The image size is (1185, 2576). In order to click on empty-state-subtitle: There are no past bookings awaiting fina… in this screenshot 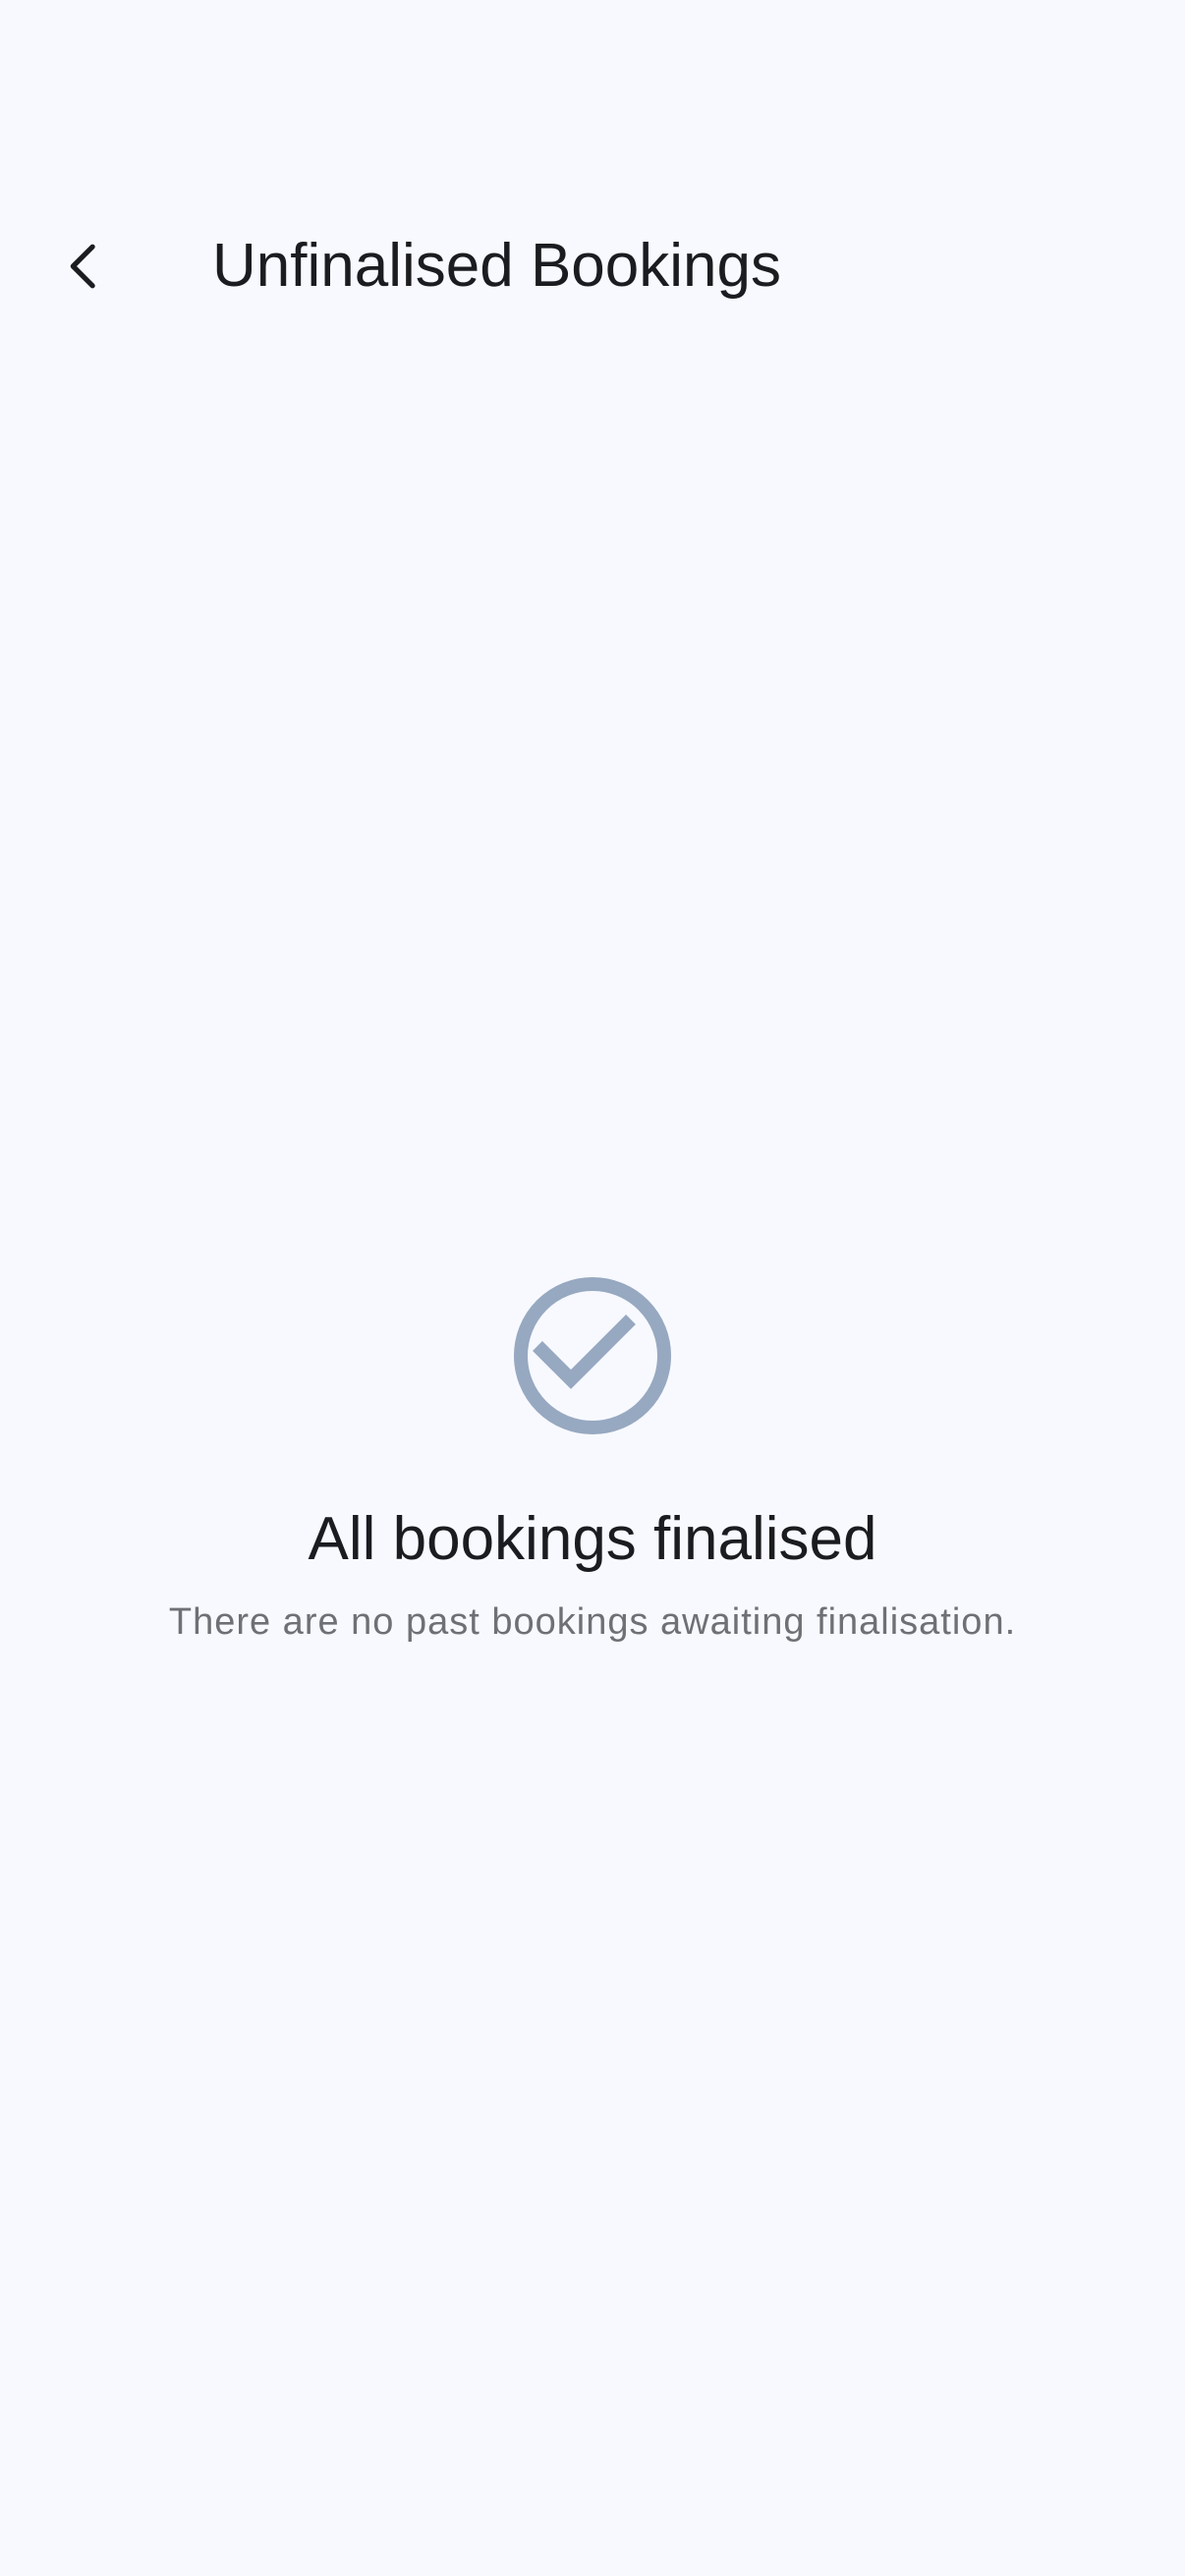, I will do `click(592, 1622)`.